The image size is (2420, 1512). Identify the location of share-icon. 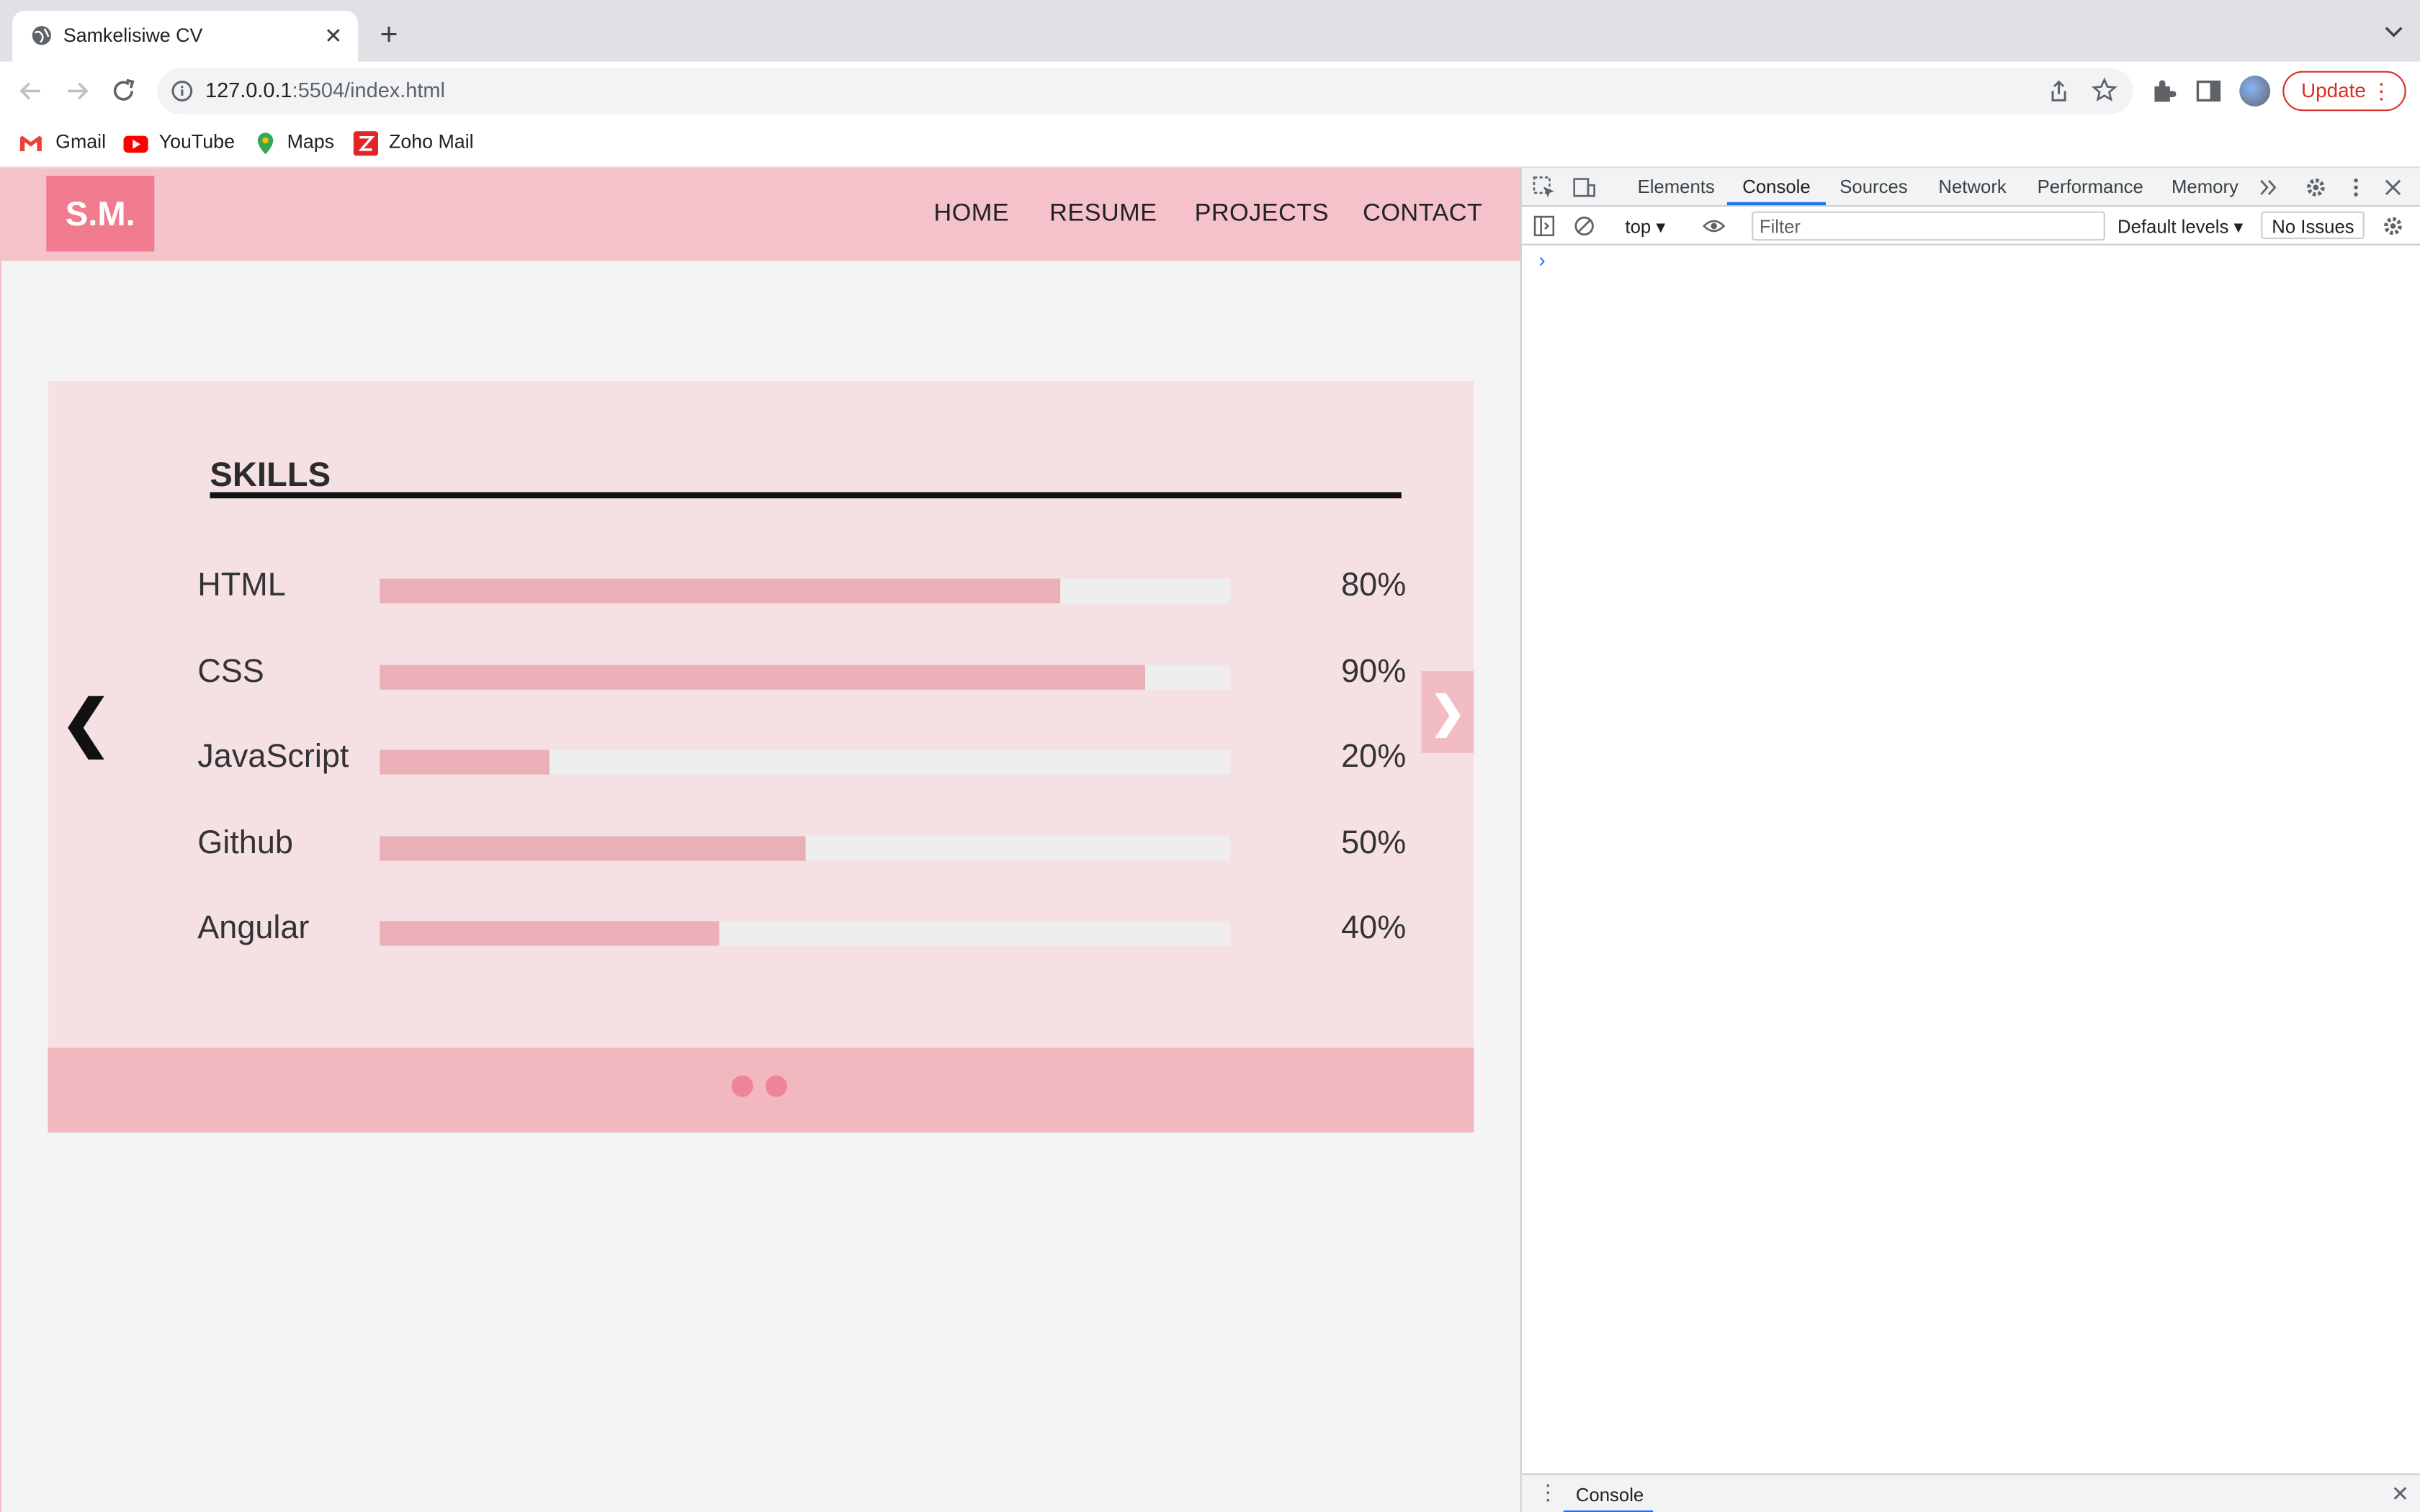
(2058, 90).